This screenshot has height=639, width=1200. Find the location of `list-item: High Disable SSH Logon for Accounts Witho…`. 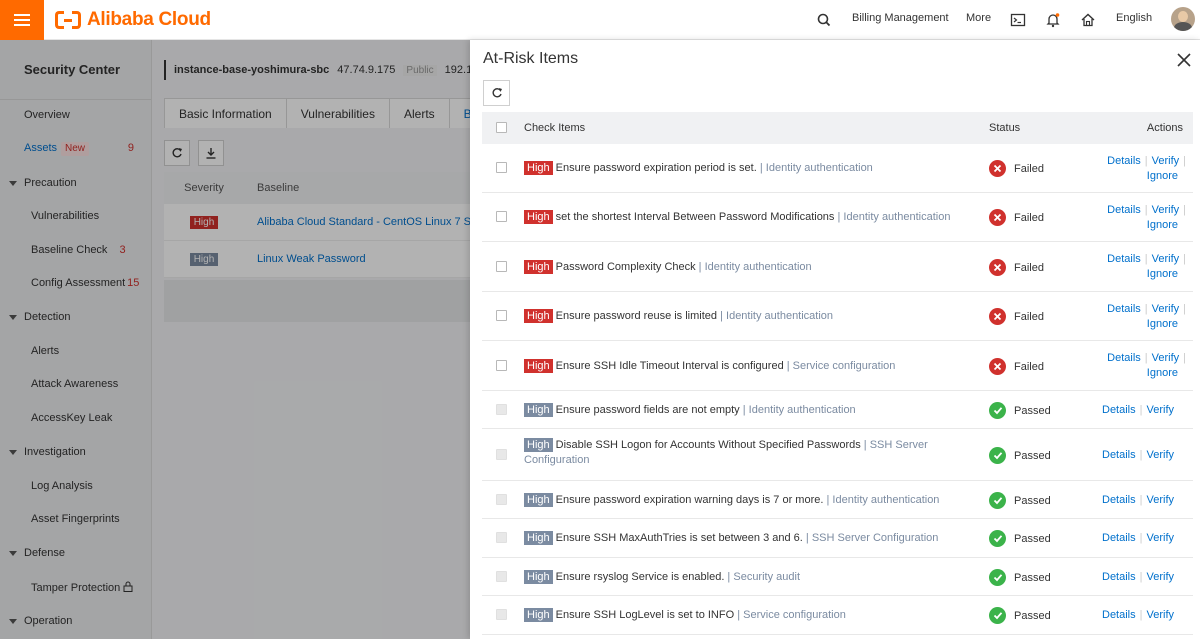

list-item: High Disable SSH Logon for Accounts Witho… is located at coordinates (837, 455).